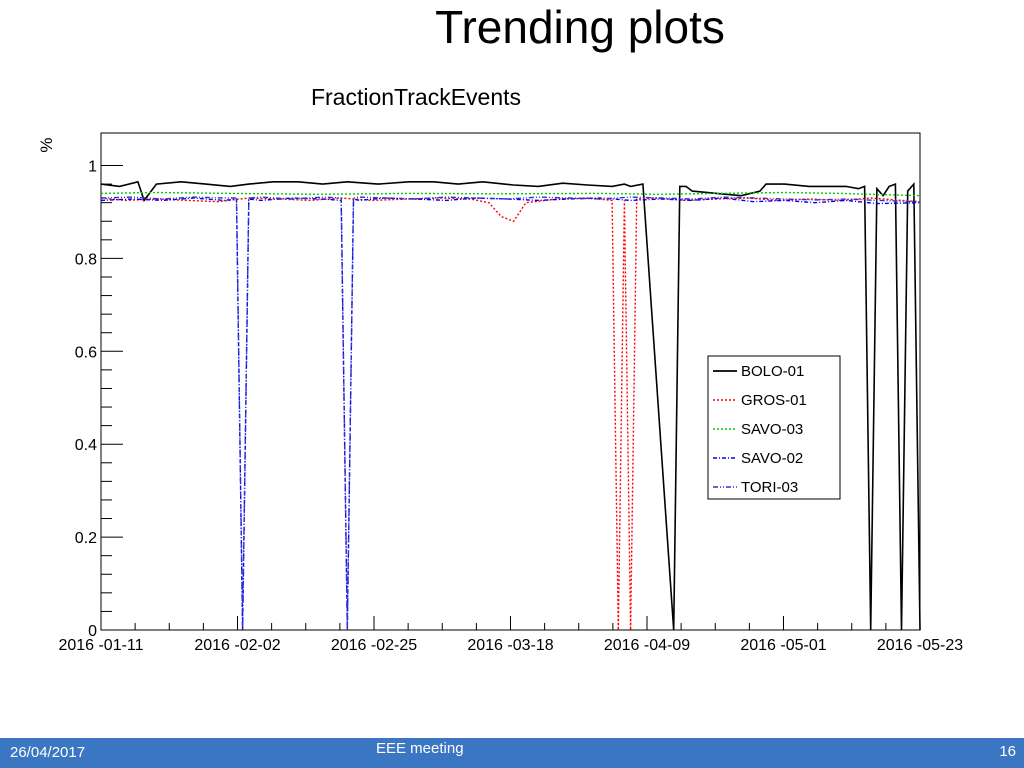  Describe the element at coordinates (48, 752) in the screenshot. I see `footer-date: 26/04/2017` at that location.